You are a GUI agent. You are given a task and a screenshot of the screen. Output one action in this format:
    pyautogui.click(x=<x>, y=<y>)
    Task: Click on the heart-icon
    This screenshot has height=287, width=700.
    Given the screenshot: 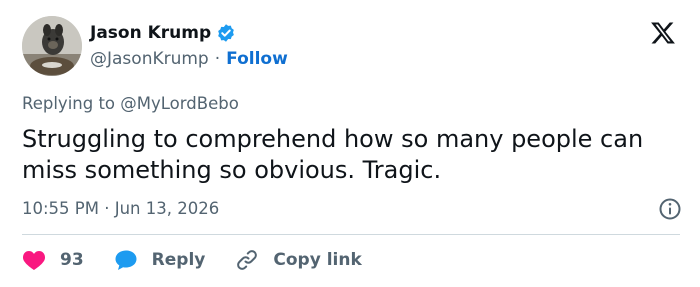 What is the action you would take?
    pyautogui.click(x=34, y=260)
    